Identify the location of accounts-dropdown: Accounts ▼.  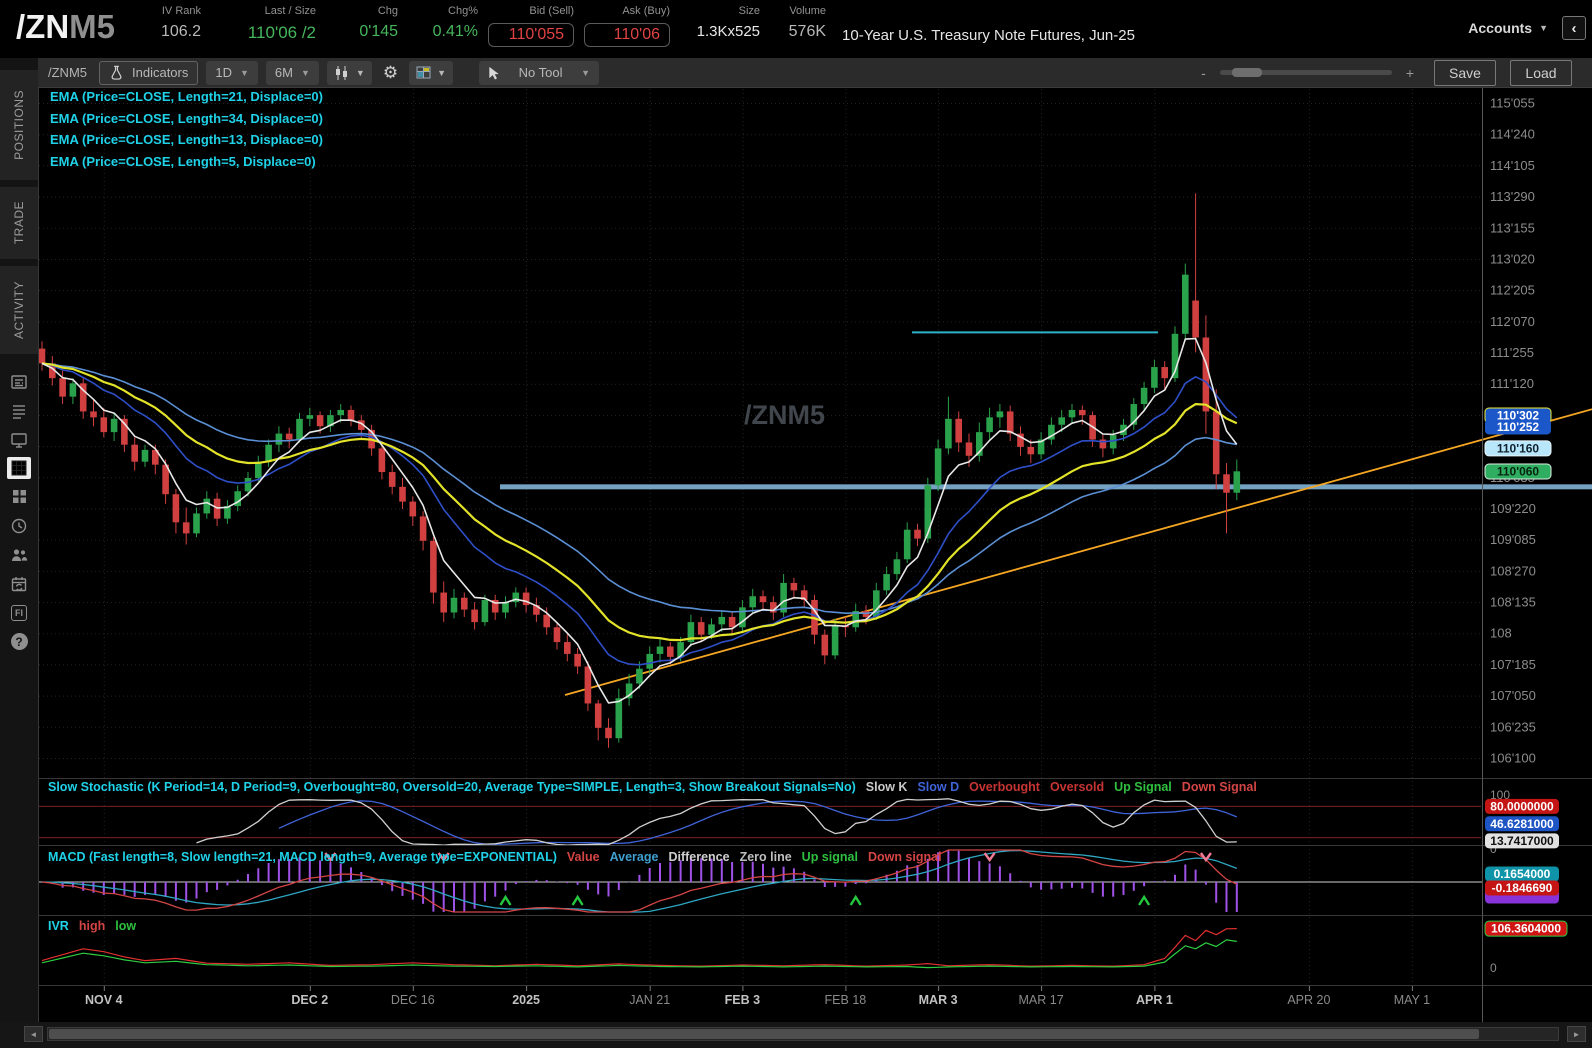
(1508, 28).